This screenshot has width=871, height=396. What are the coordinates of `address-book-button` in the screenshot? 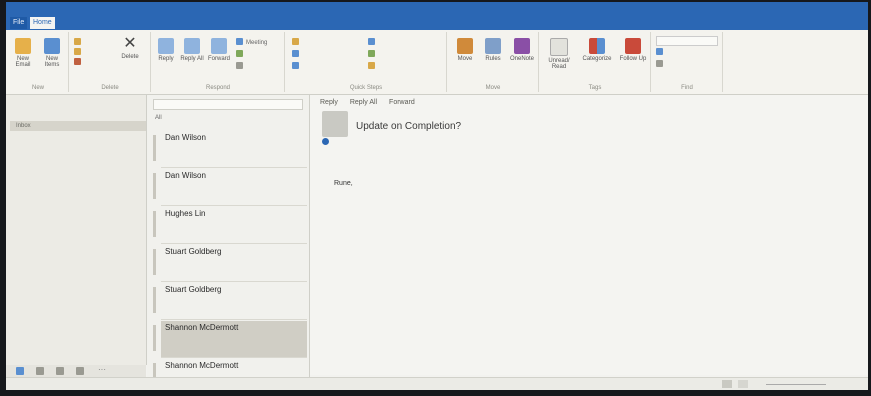 It's located at (661, 52).